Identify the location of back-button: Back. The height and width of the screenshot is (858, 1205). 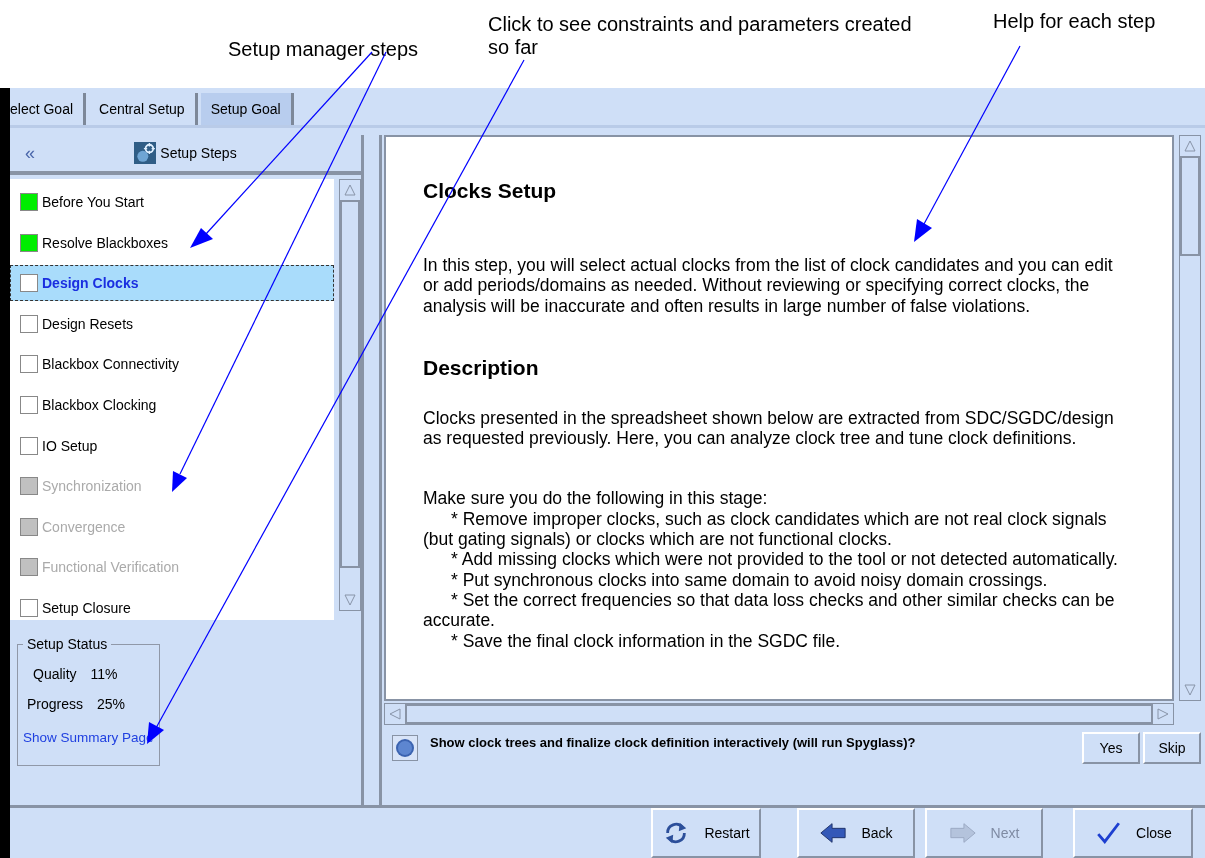
(856, 833).